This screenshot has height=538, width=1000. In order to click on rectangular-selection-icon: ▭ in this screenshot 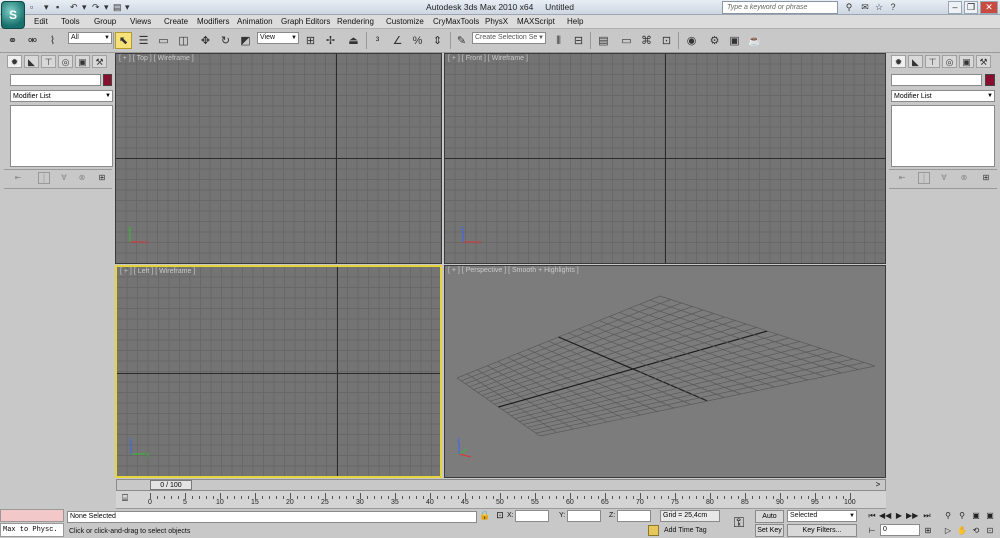, I will do `click(163, 40)`.